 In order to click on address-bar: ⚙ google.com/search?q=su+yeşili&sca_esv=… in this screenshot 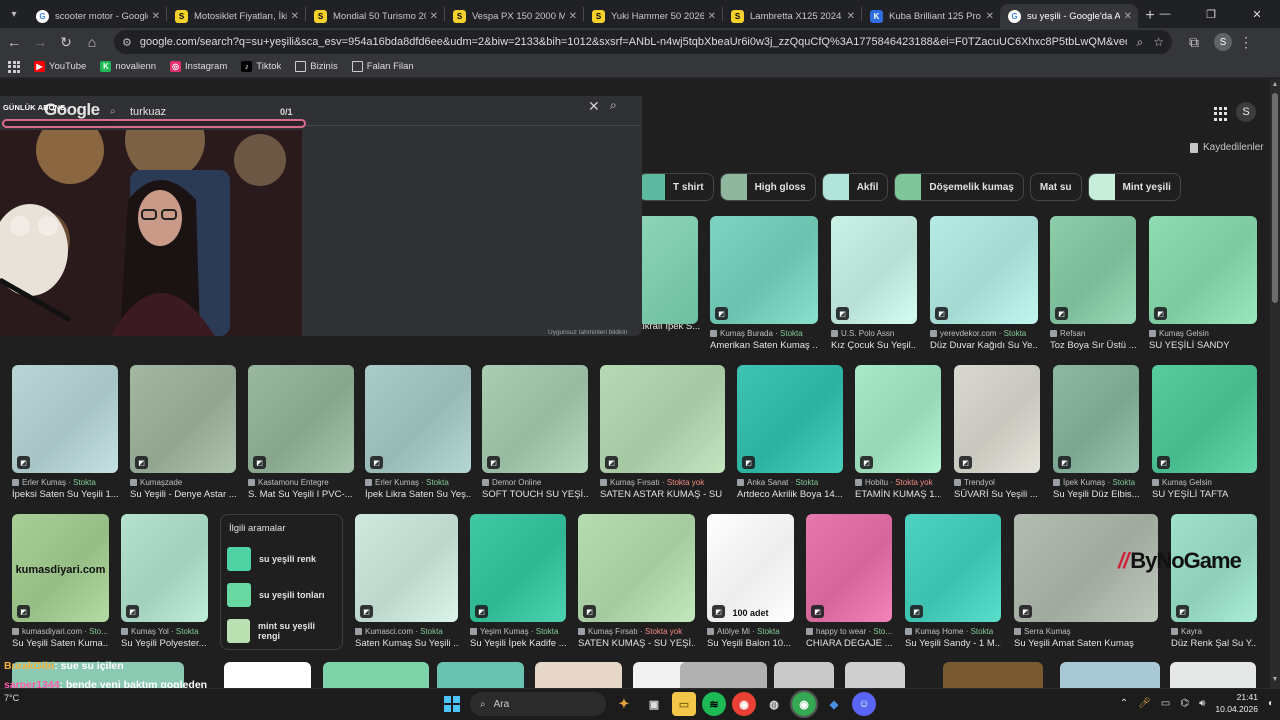, I will do `click(643, 42)`.